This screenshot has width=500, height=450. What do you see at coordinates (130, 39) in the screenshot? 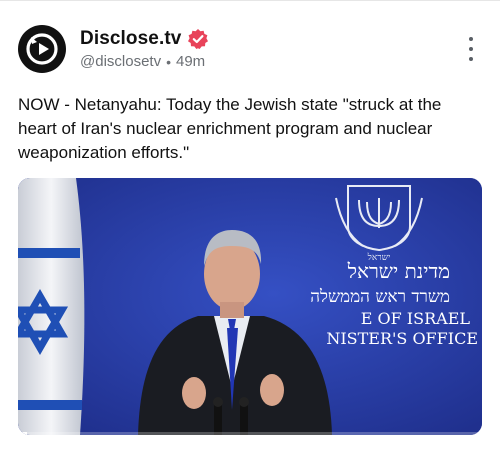
I see `author-name: Disclose.tv` at bounding box center [130, 39].